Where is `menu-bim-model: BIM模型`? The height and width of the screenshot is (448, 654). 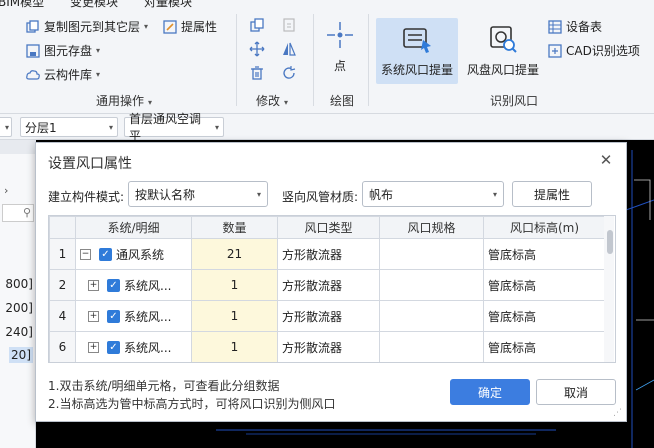 menu-bim-model: BIM模型 is located at coordinates (22, 5).